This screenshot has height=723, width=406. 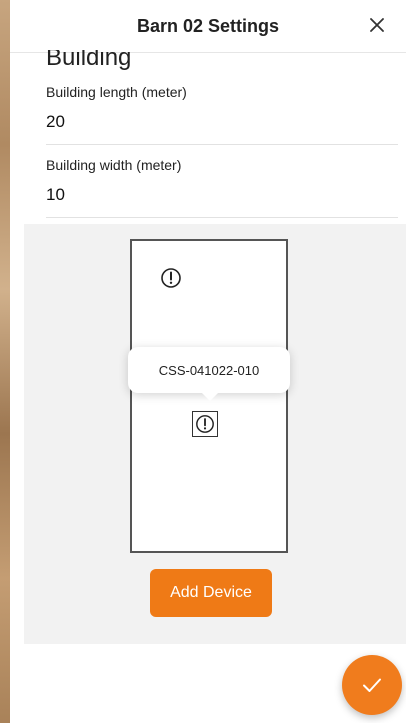 What do you see at coordinates (211, 593) in the screenshot?
I see `add-device-button: Add Device` at bounding box center [211, 593].